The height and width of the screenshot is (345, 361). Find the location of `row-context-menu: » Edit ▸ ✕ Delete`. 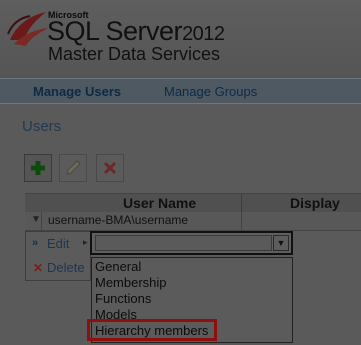

row-context-menu: » Edit ▸ ✕ Delete is located at coordinates (58, 256).